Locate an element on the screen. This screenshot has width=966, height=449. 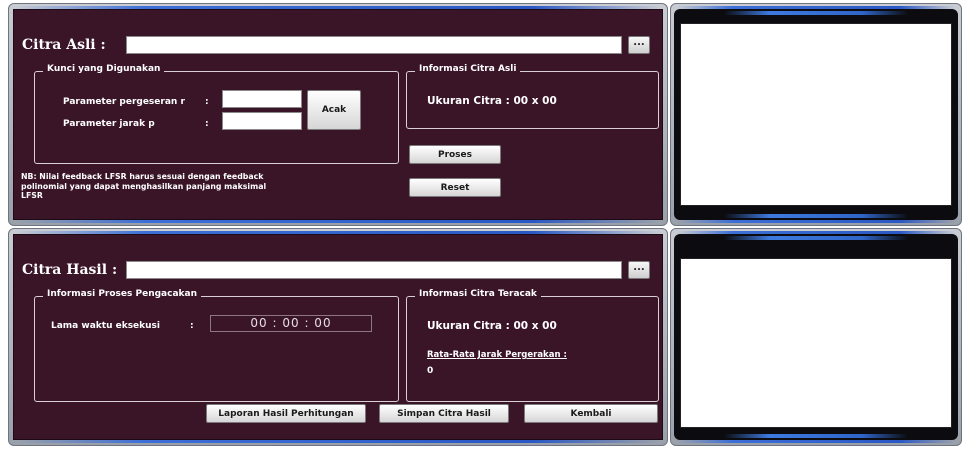
calculation-report-button: Laporan Hasil Perhitungan is located at coordinates (286, 413).